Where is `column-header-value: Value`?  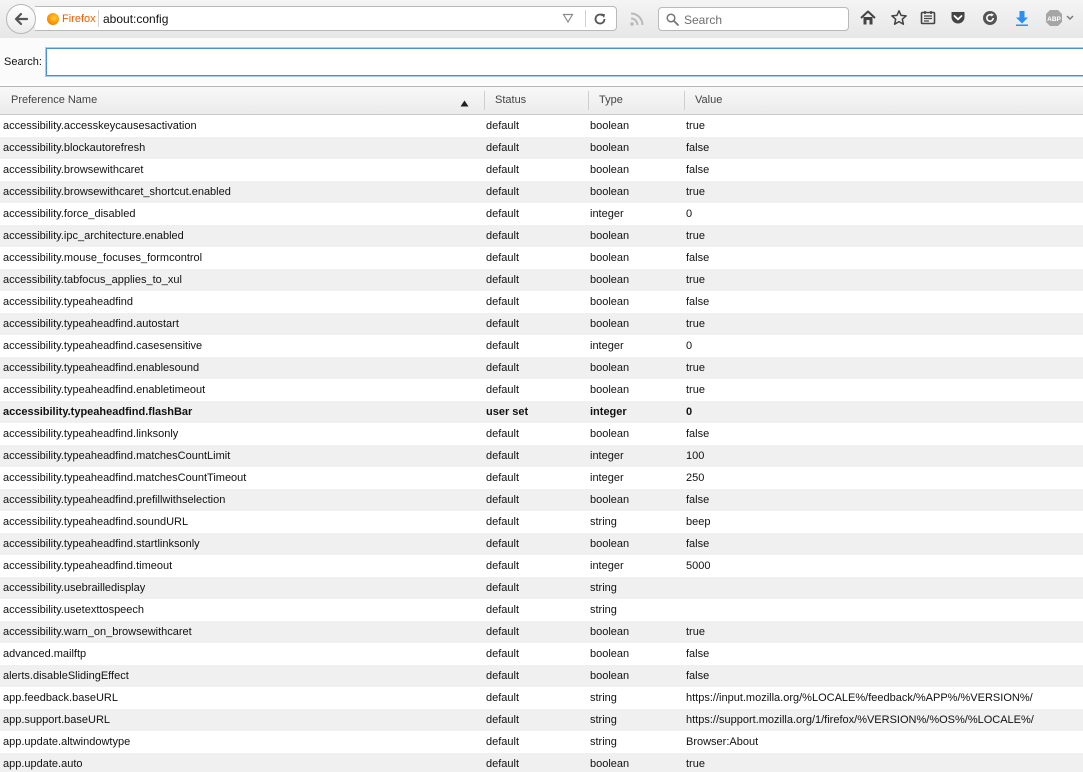 column-header-value: Value is located at coordinates (845, 100).